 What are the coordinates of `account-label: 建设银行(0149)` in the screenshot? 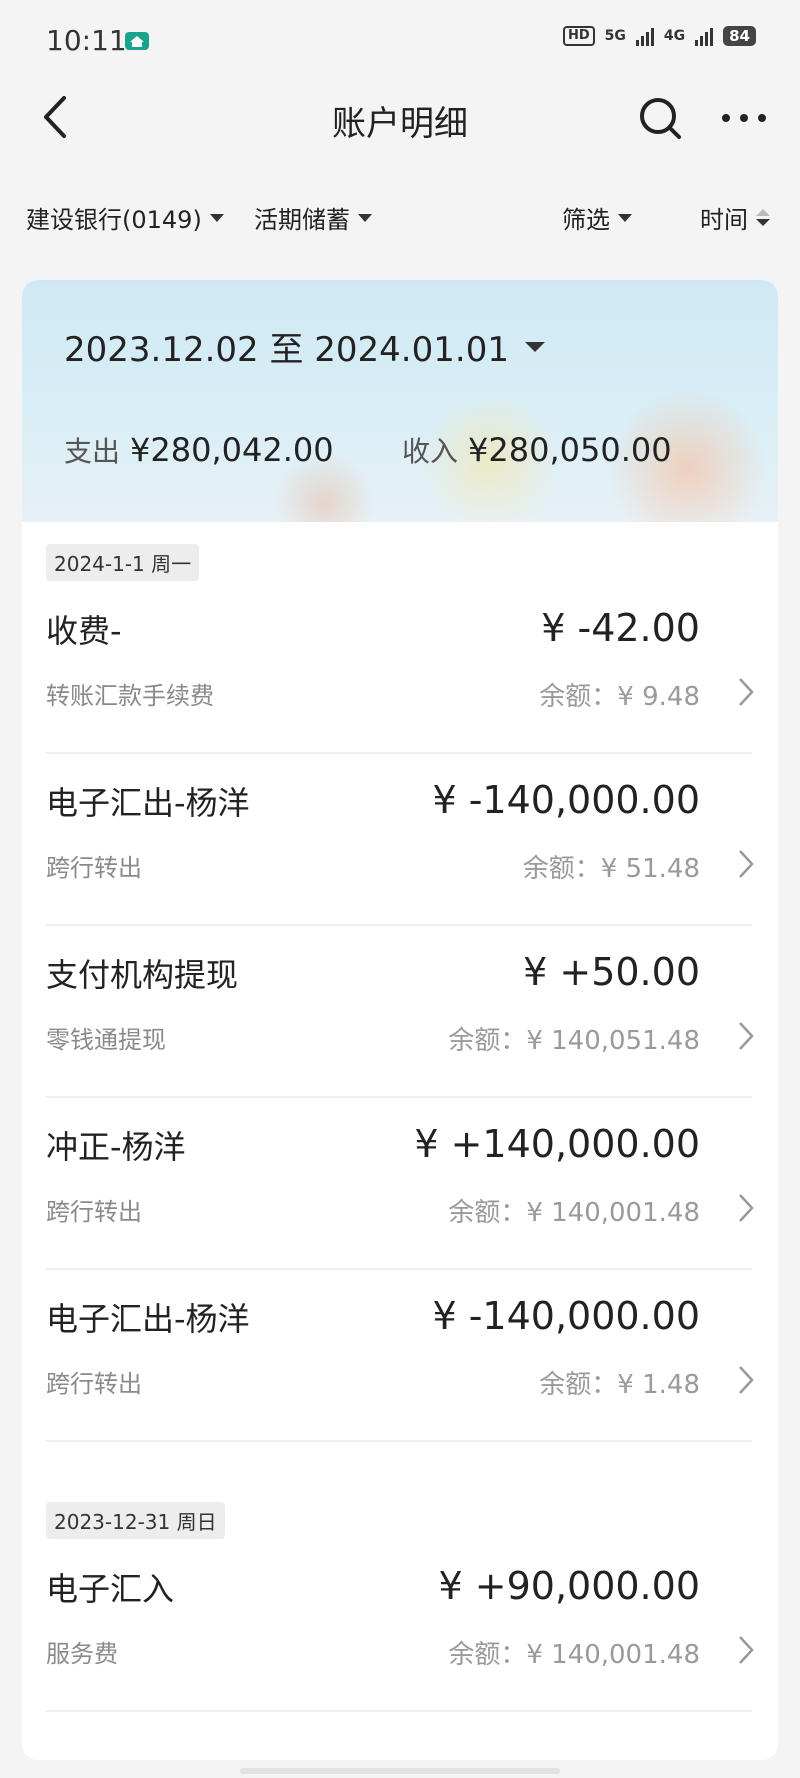 It's located at (114, 220).